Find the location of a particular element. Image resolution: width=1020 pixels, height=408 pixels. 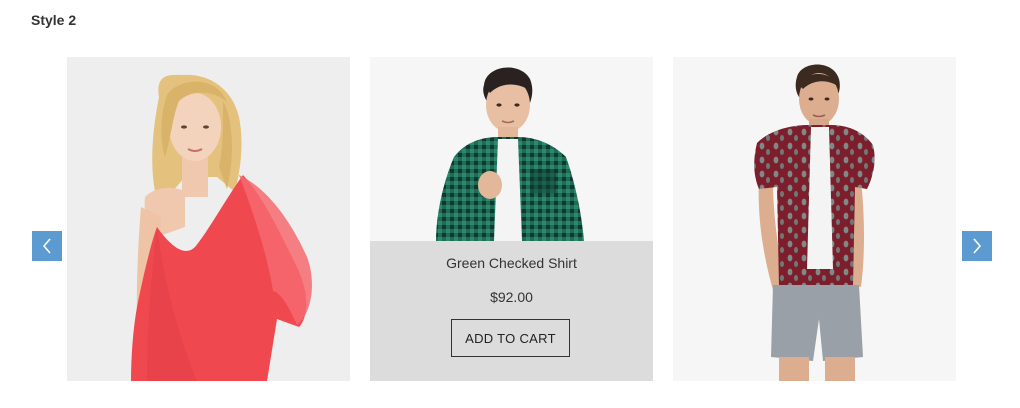

section-title: Style 2 is located at coordinates (54, 20).